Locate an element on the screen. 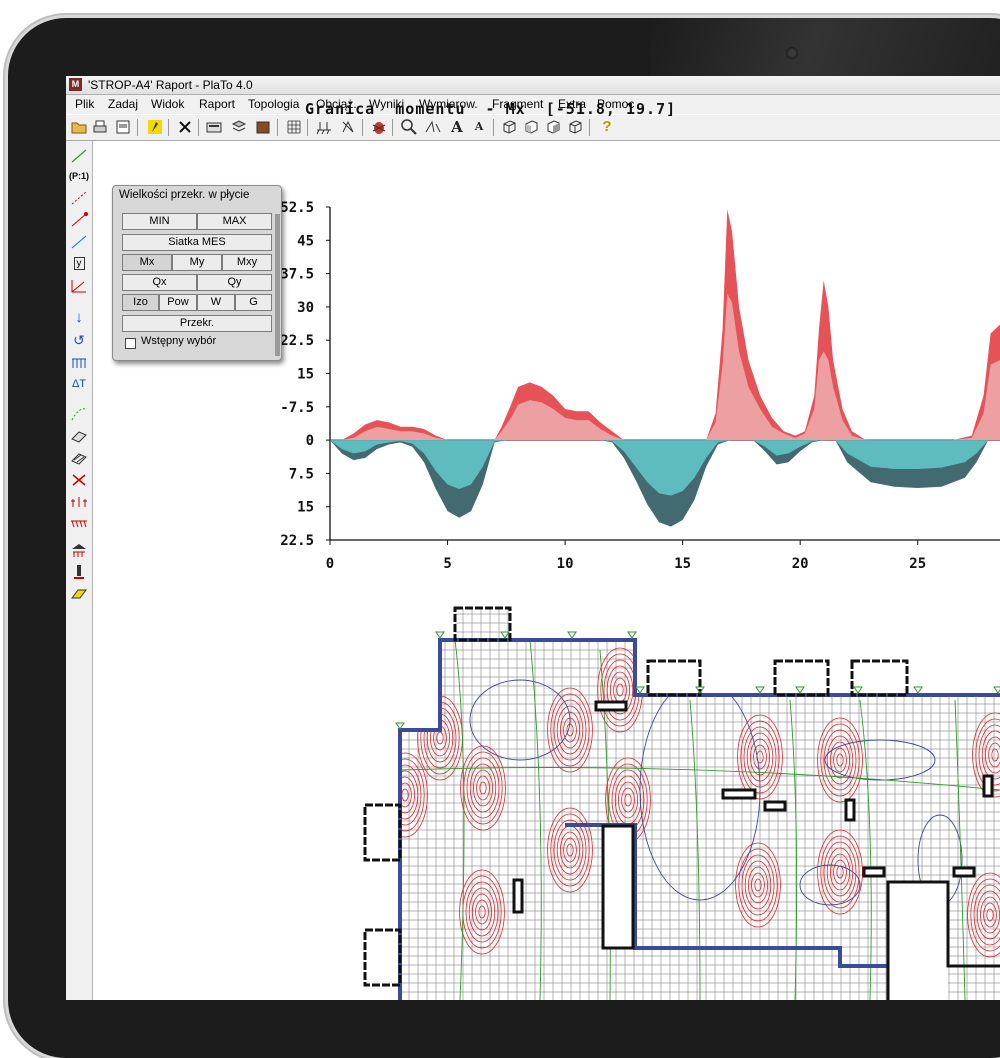 Image resolution: width=1000 pixels, height=1058 pixels. min-button: MIN is located at coordinates (159, 221).